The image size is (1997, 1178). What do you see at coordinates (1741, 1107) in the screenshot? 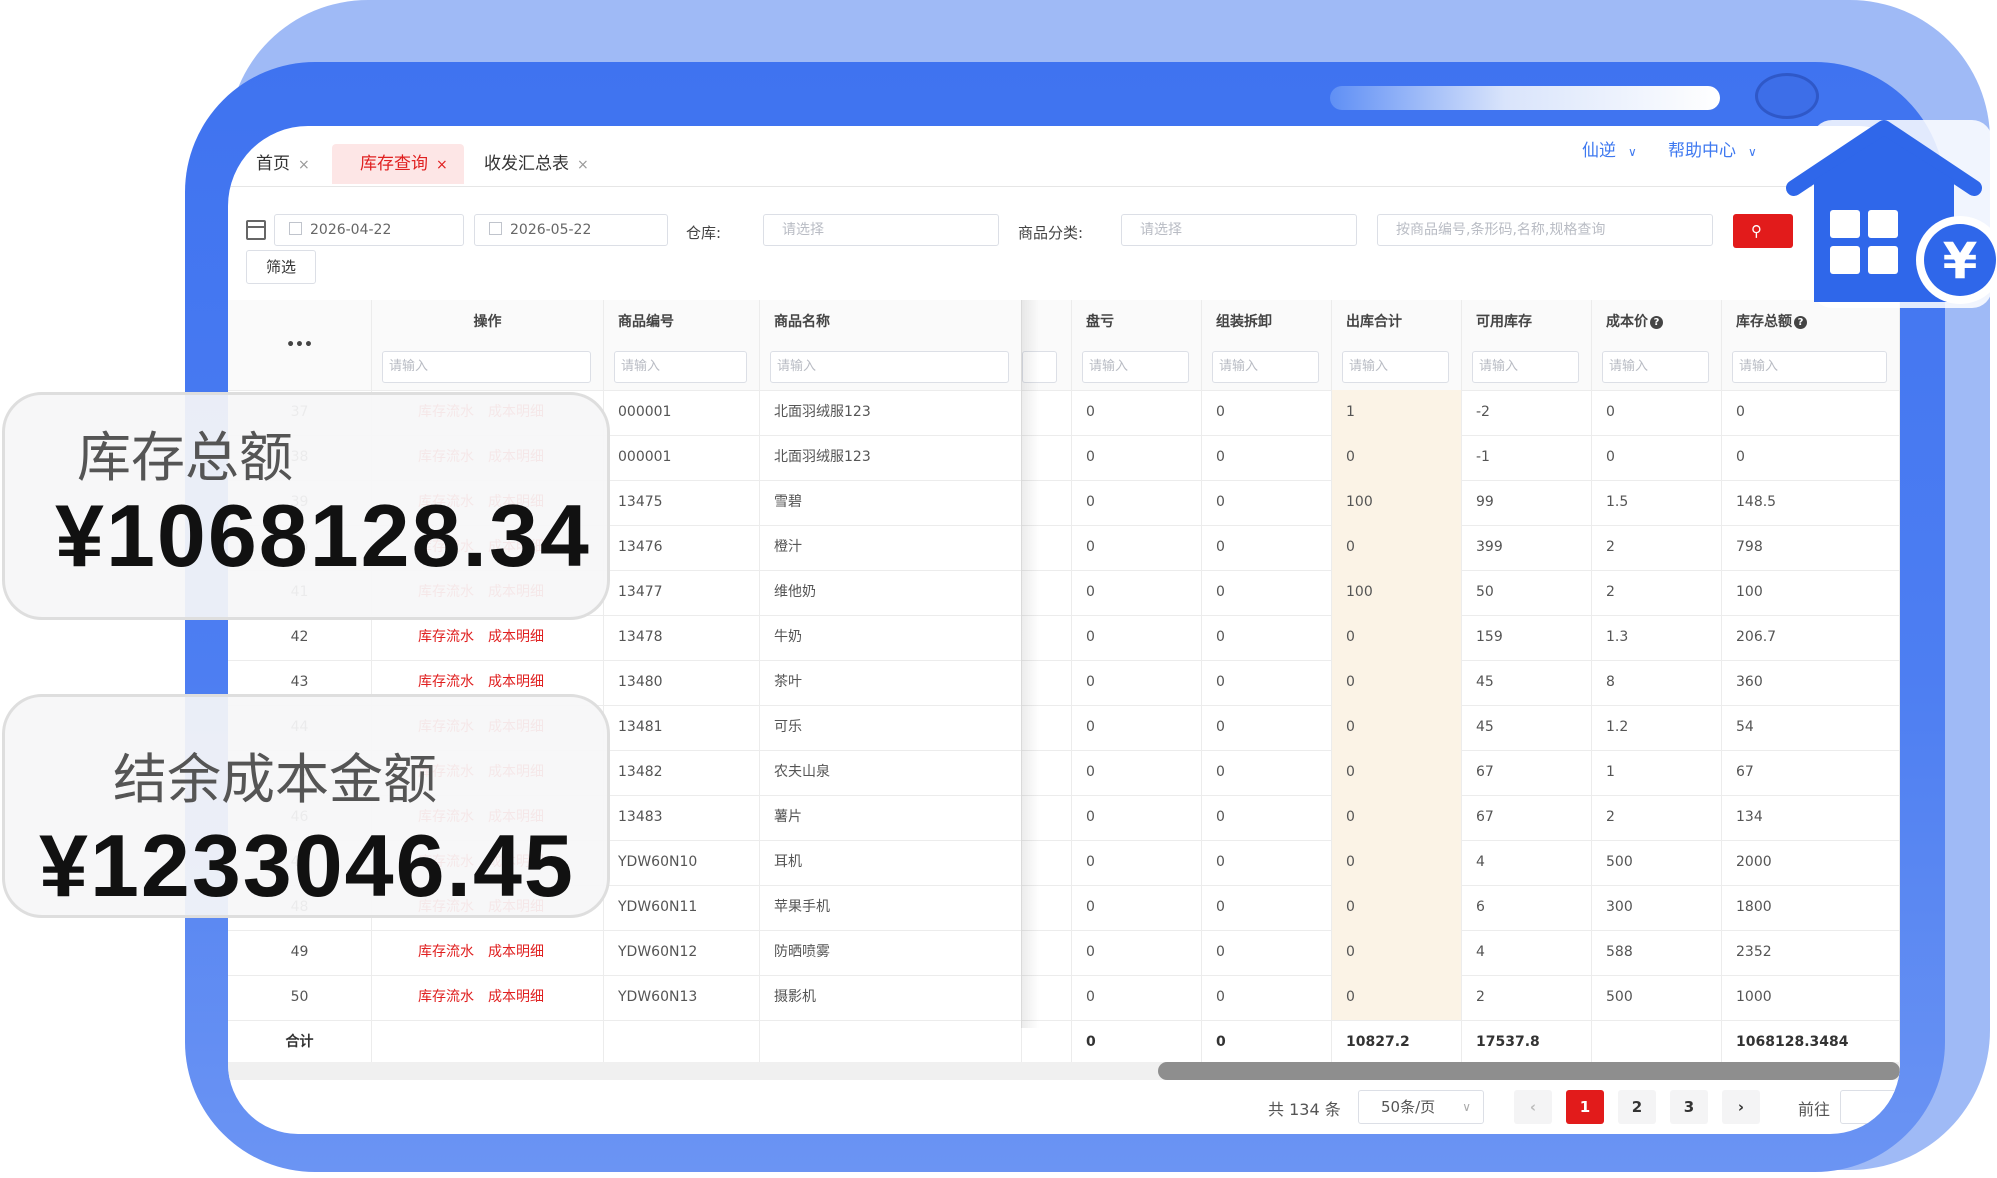
I see `next-page-button: ›` at bounding box center [1741, 1107].